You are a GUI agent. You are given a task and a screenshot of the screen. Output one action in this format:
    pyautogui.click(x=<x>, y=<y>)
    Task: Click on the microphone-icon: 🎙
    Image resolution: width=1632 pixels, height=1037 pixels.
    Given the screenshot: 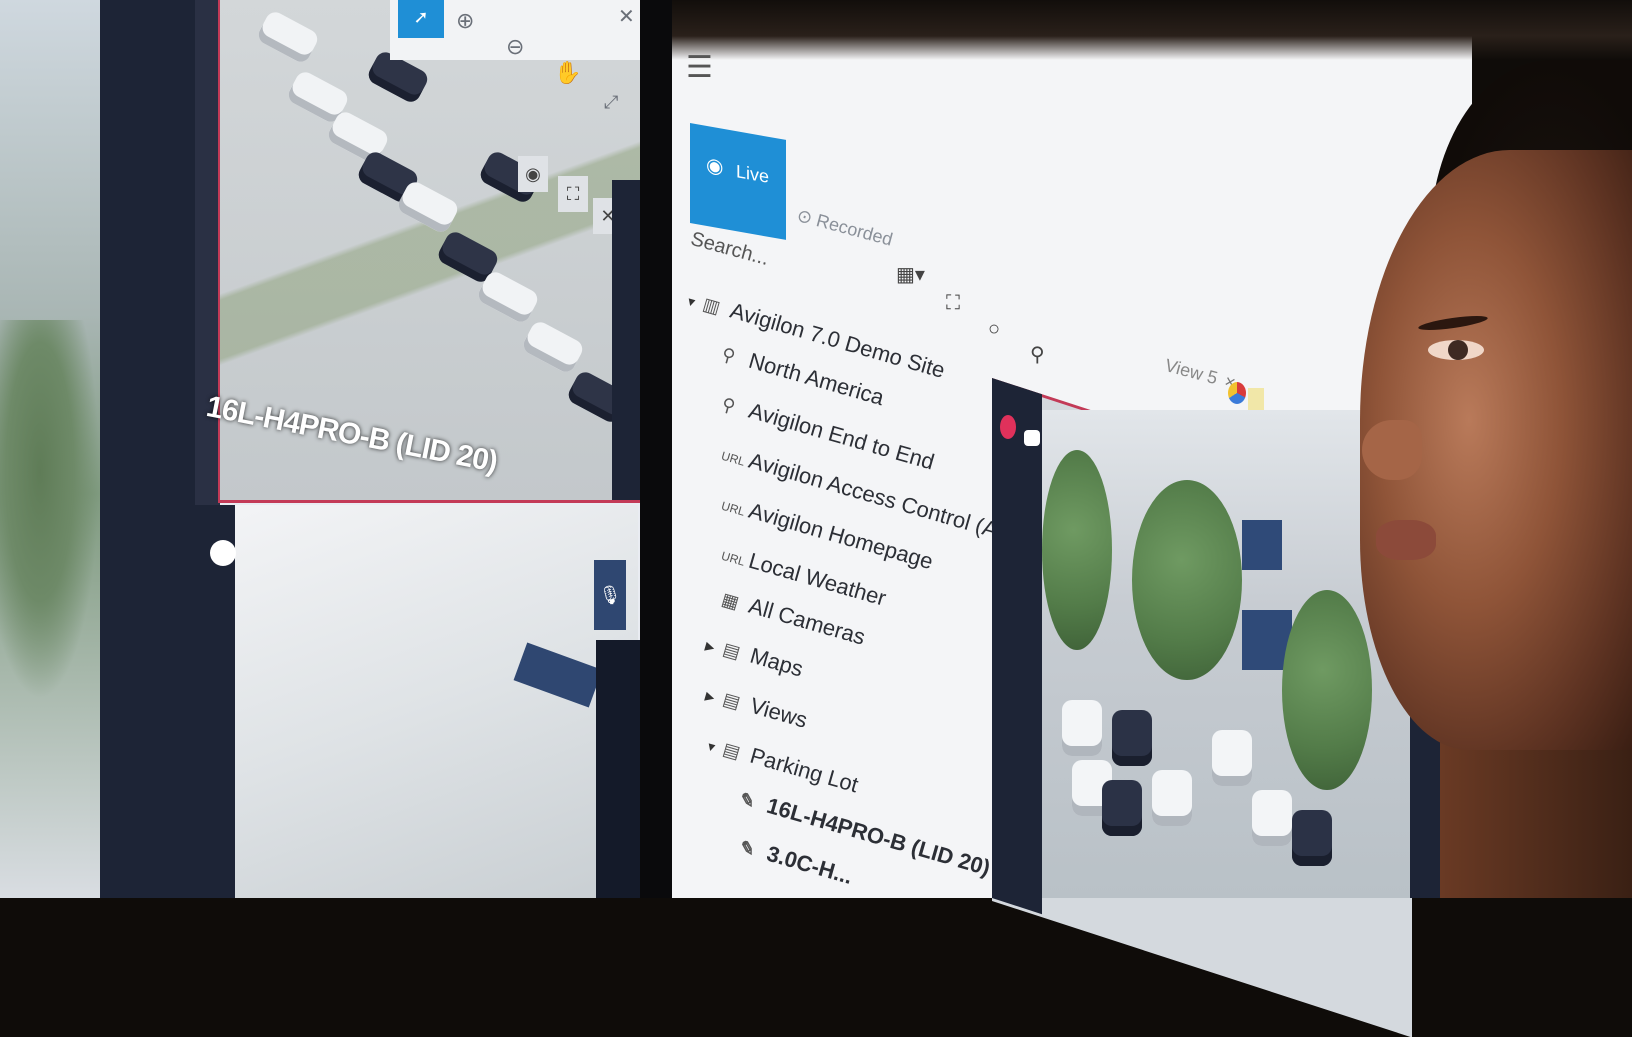 What is the action you would take?
    pyautogui.click(x=610, y=595)
    